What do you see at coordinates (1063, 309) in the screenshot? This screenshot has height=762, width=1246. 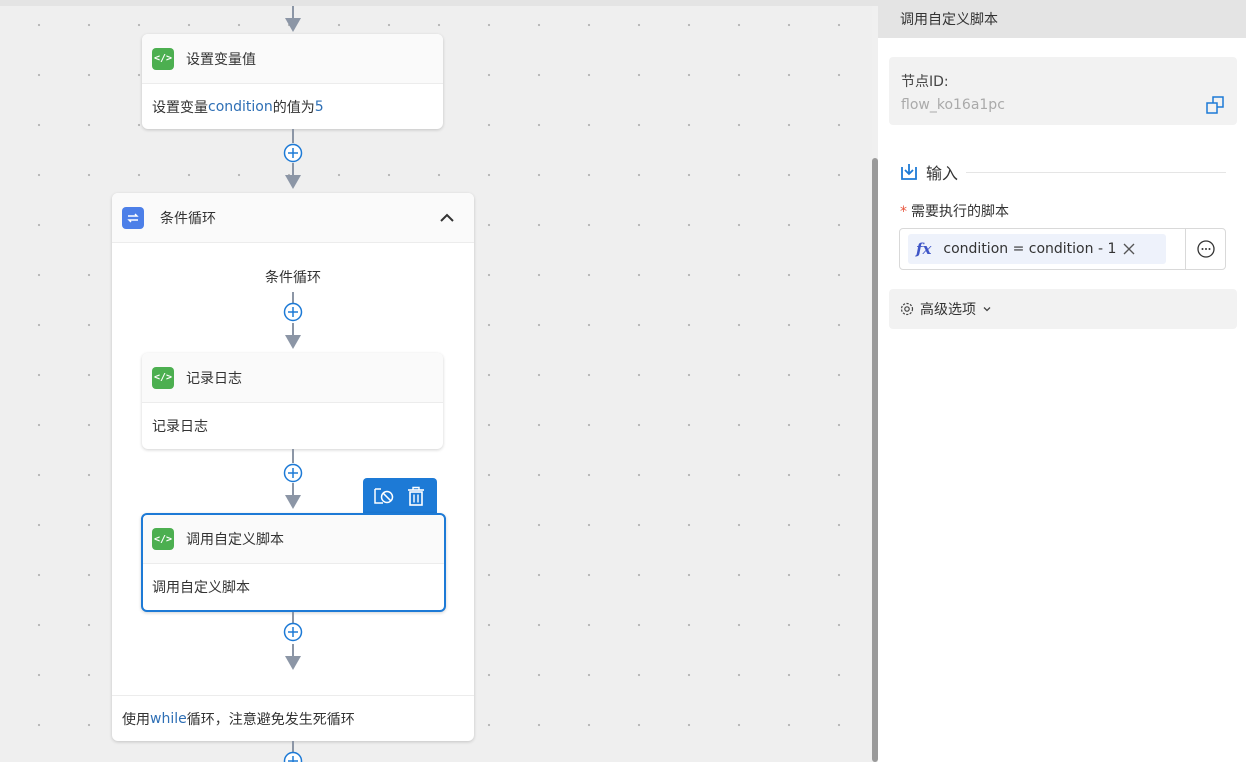 I see `advanced-options-toggle: 高级选项` at bounding box center [1063, 309].